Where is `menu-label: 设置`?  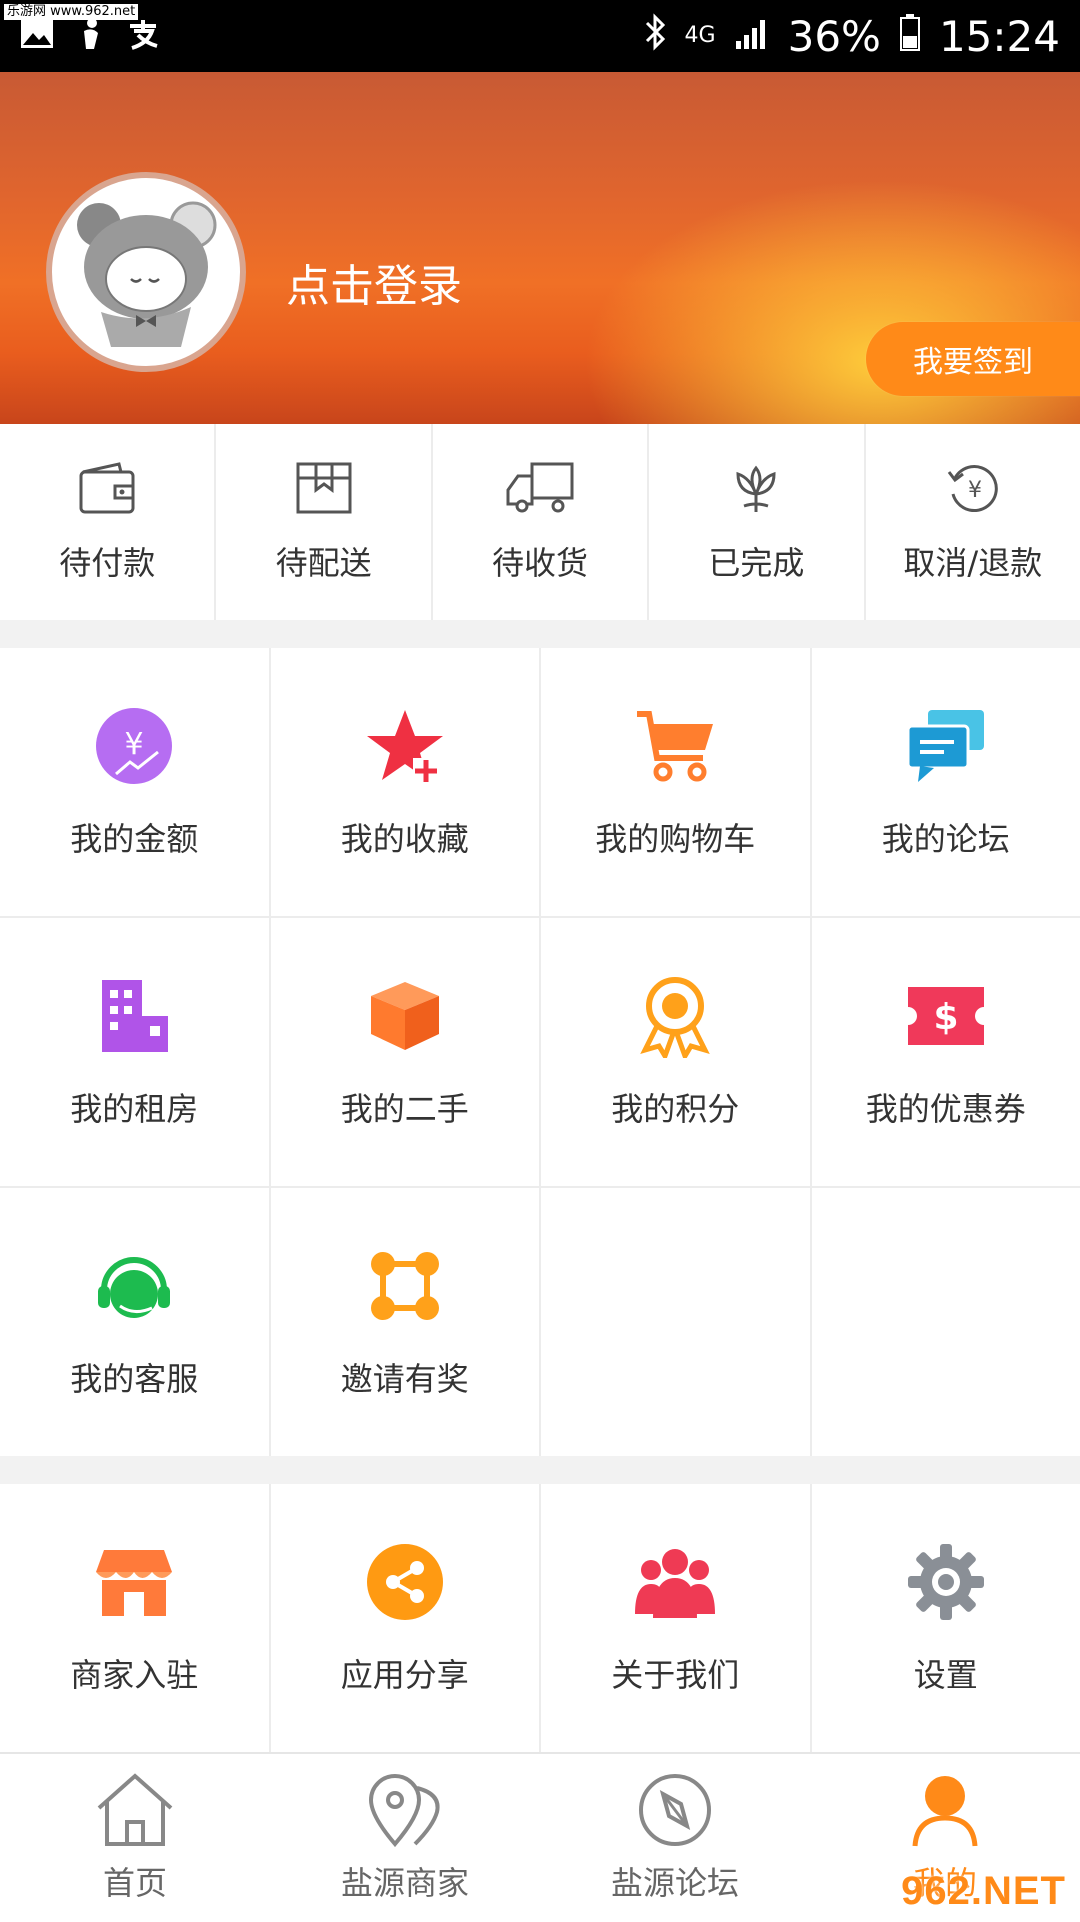 menu-label: 设置 is located at coordinates (946, 1673).